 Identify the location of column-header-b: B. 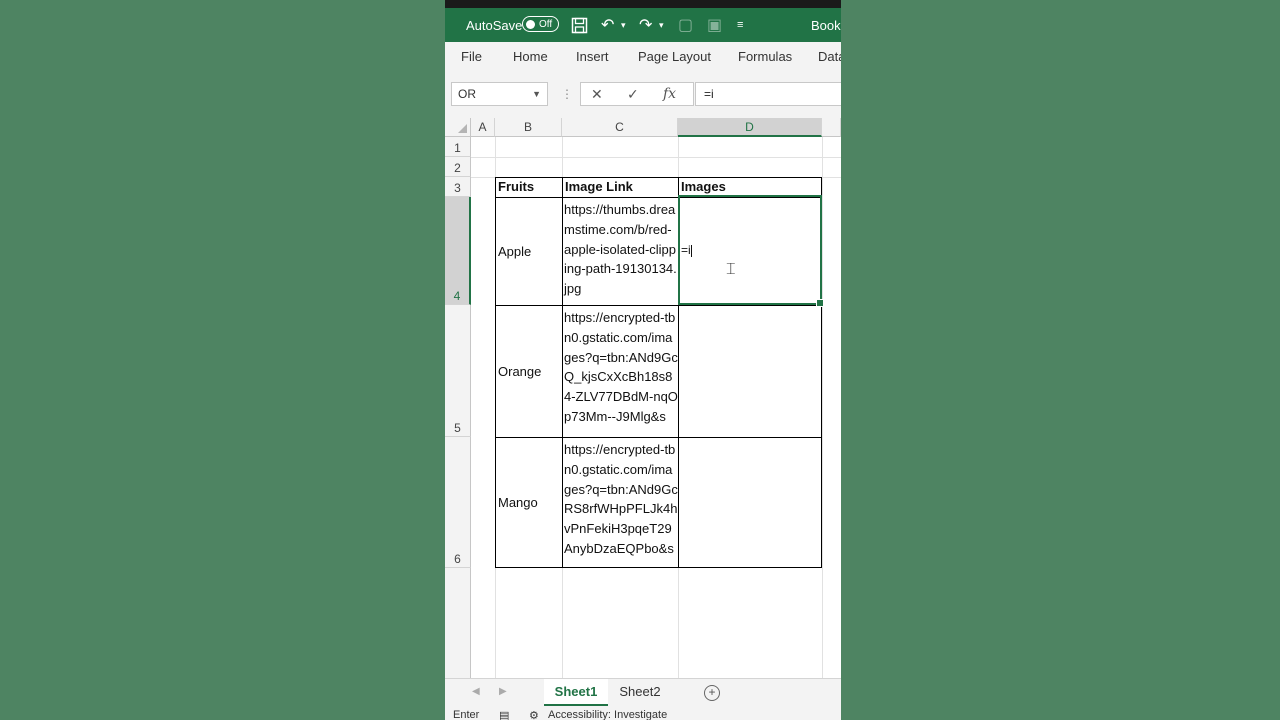
(528, 127).